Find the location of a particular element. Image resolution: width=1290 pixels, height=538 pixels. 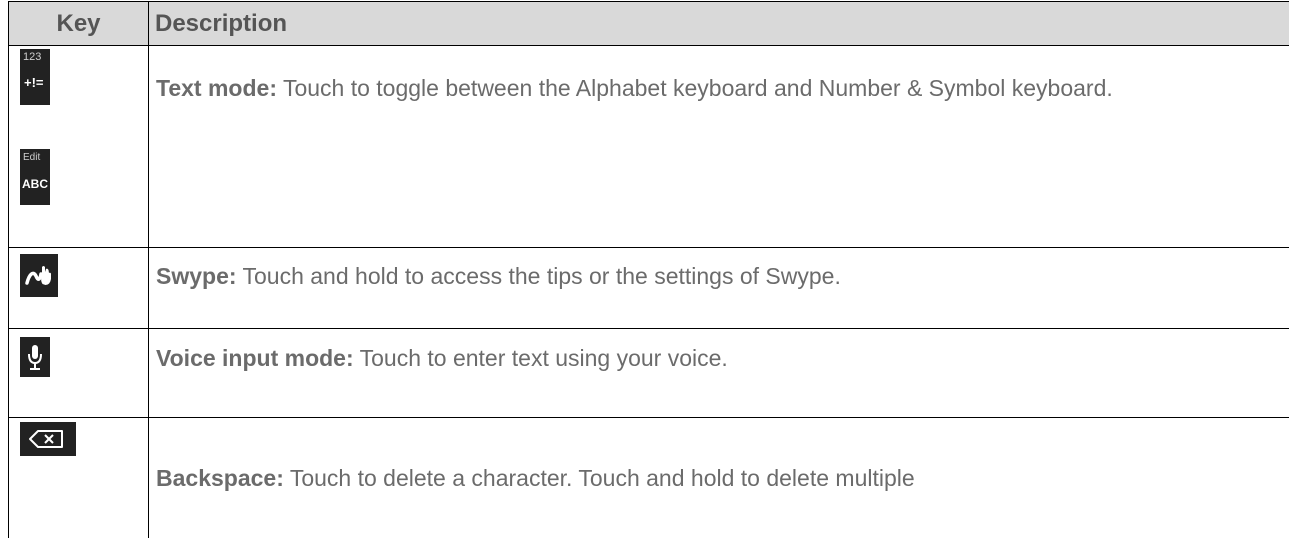

table-header-row: Key Description is located at coordinates (648, 23).